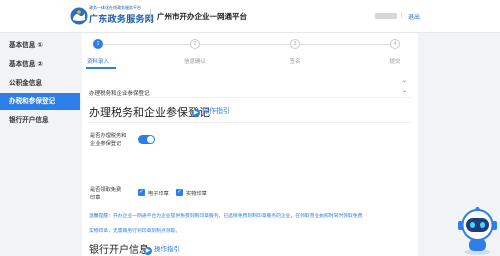  Describe the element at coordinates (216, 111) in the screenshot. I see `guide-label: 操作指引` at that location.